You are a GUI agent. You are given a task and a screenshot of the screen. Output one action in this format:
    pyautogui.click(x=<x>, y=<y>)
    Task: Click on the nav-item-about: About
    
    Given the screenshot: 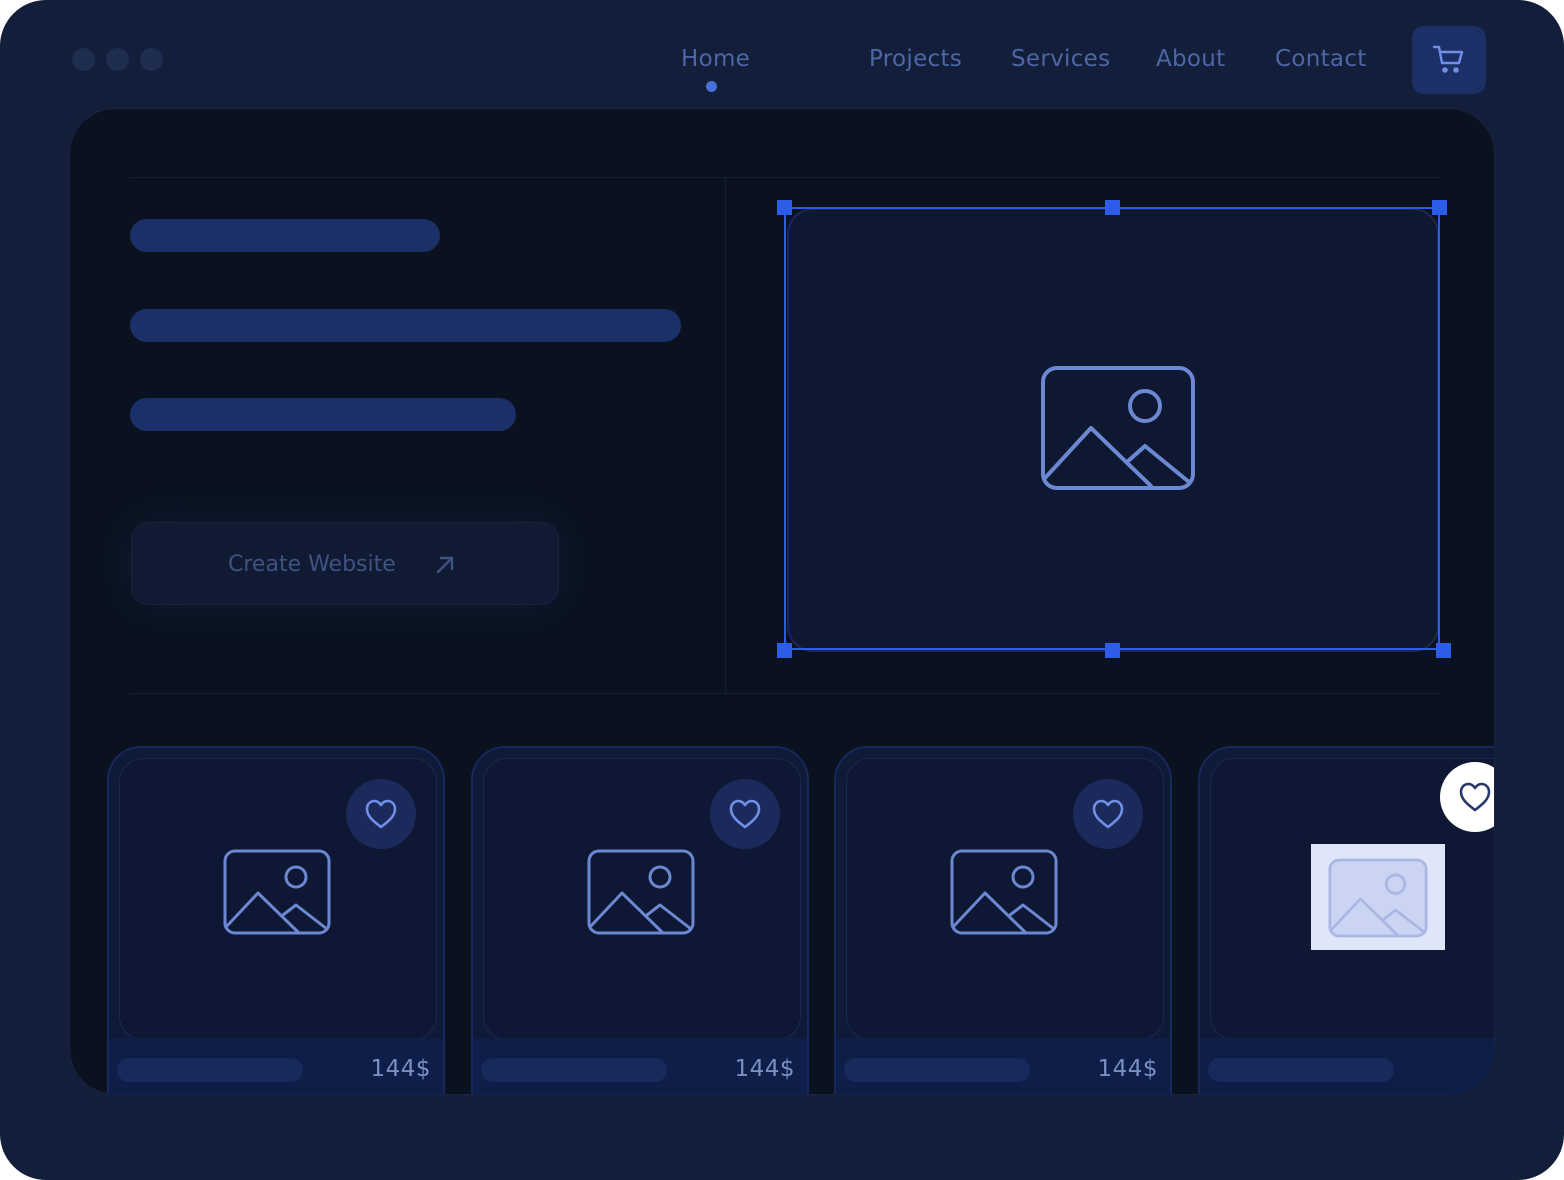 What is the action you would take?
    pyautogui.click(x=1191, y=59)
    